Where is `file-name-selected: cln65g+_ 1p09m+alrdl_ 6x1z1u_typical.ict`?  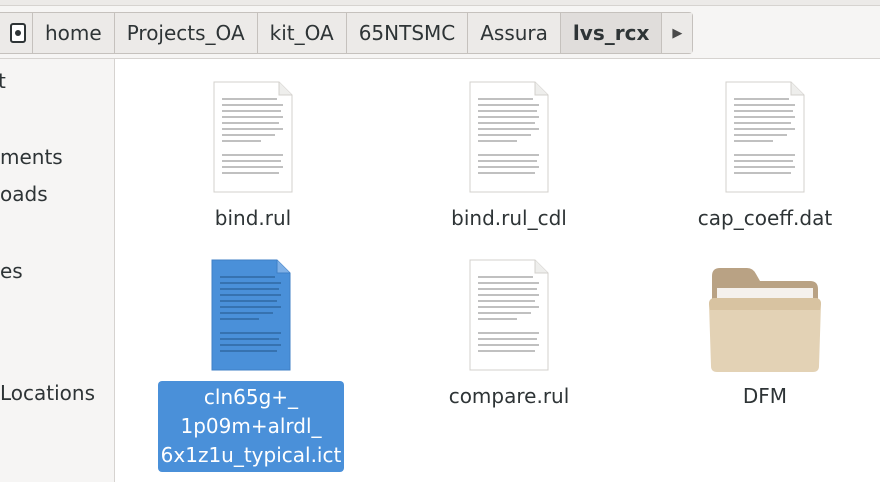 file-name-selected: cln65g+_ 1p09m+alrdl_ 6x1z1u_typical.ict is located at coordinates (251, 426).